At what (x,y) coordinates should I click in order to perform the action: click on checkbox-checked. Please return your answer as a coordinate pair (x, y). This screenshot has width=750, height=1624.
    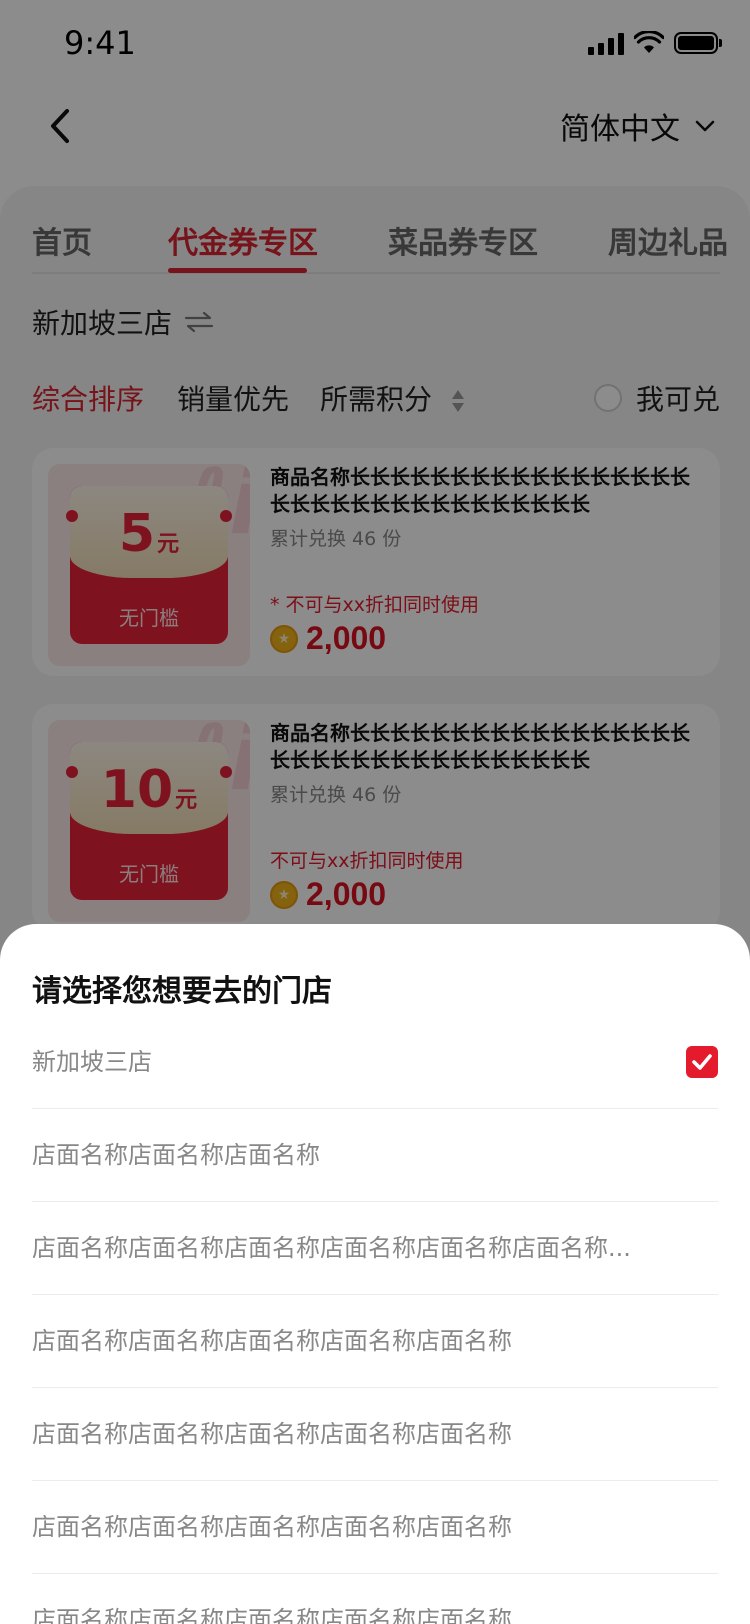
    Looking at the image, I should click on (702, 1062).